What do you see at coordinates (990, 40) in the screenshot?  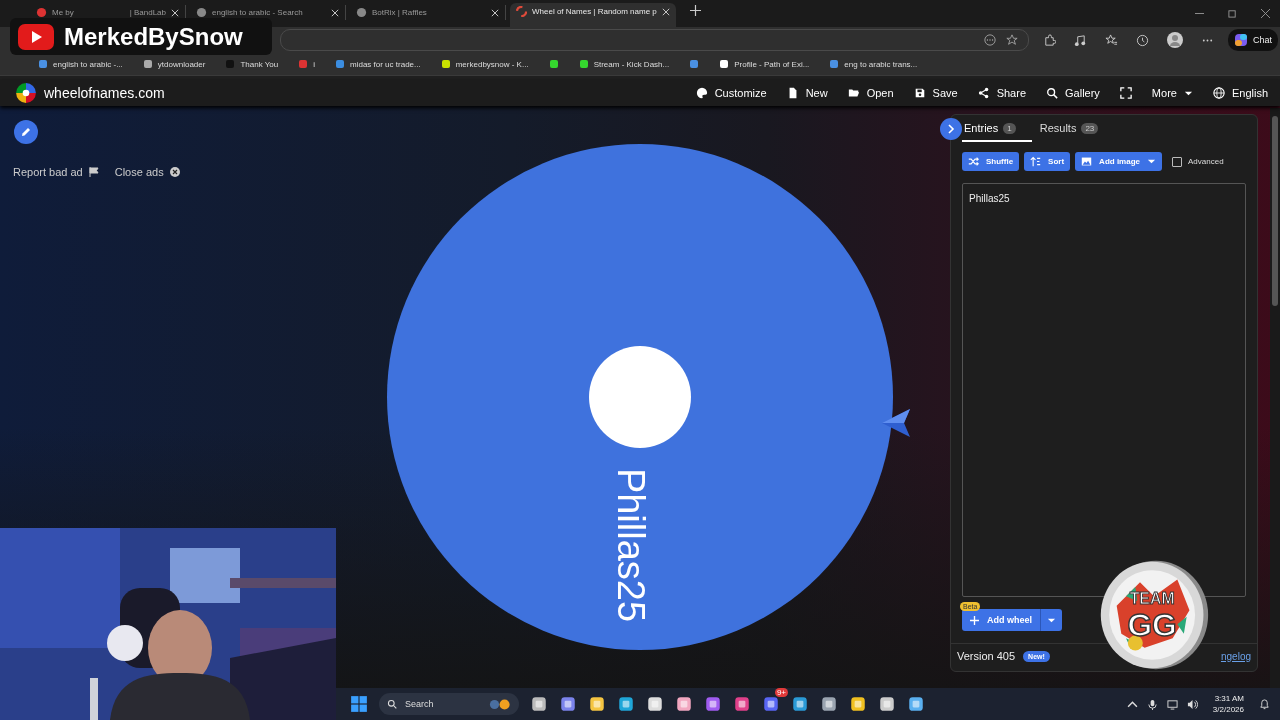 I see `more-options-icon` at bounding box center [990, 40].